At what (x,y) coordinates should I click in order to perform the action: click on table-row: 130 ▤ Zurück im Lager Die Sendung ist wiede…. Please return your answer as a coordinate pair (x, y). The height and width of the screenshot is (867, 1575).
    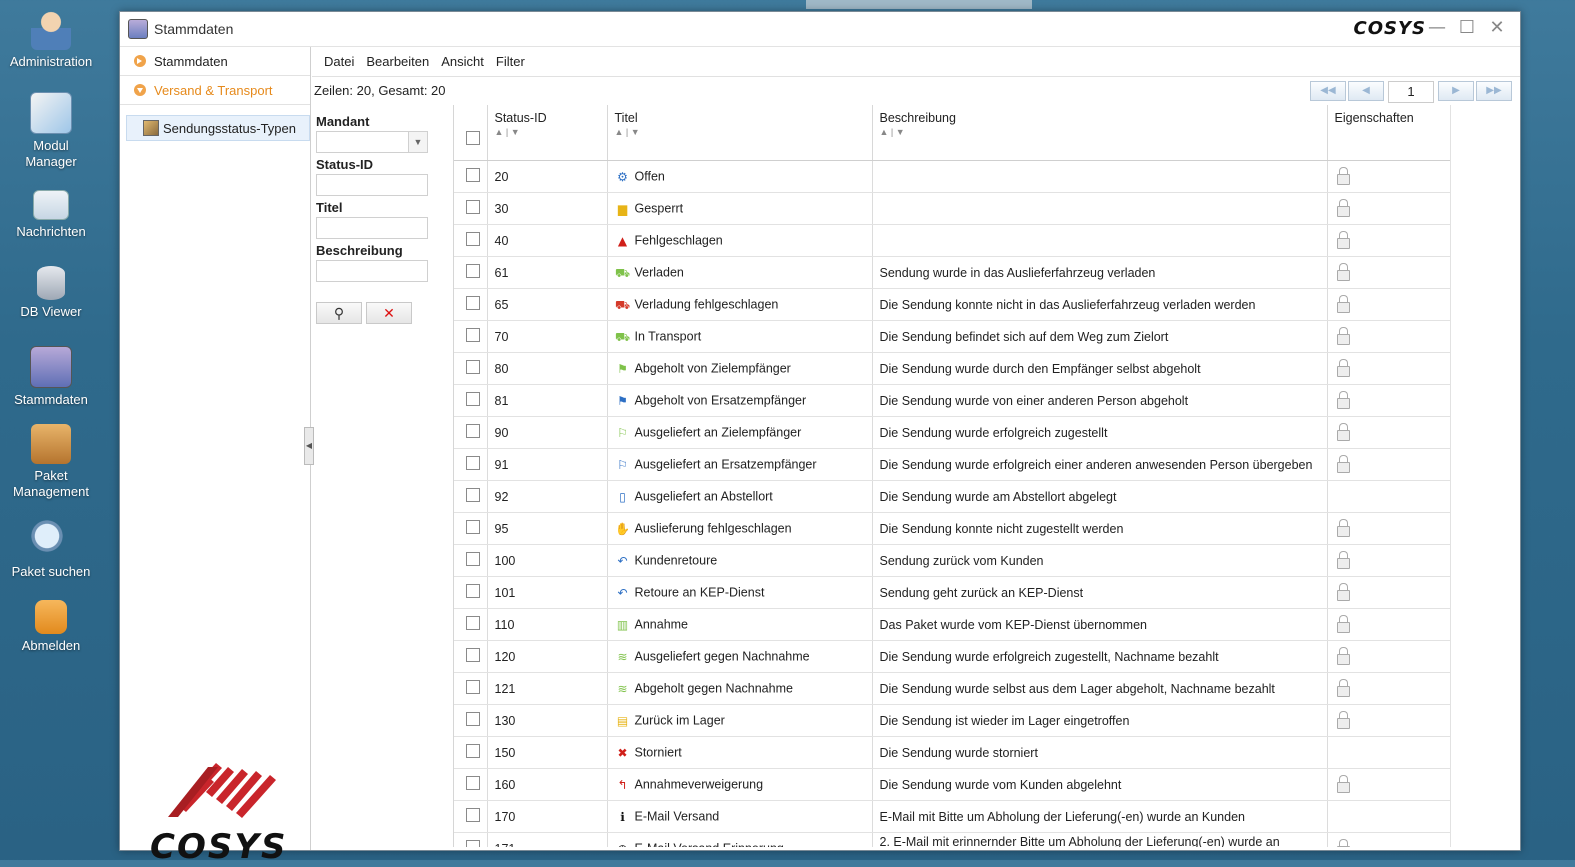
    Looking at the image, I should click on (952, 720).